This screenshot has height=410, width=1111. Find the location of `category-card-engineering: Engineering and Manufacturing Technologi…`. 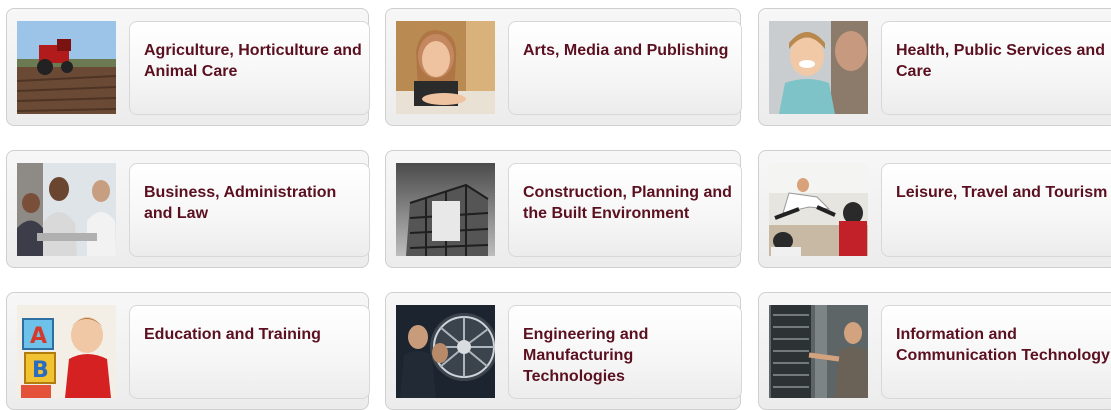

category-card-engineering: Engineering and Manufacturing Technologi… is located at coordinates (563, 351).